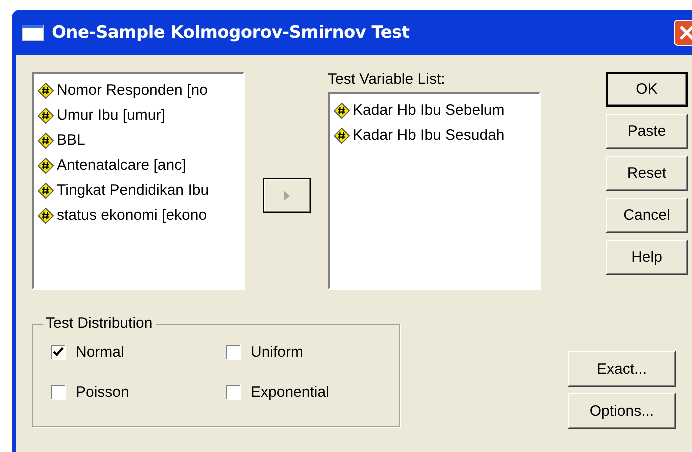  What do you see at coordinates (111, 115) in the screenshot?
I see `variable-item: Umur Ibu [umur]` at bounding box center [111, 115].